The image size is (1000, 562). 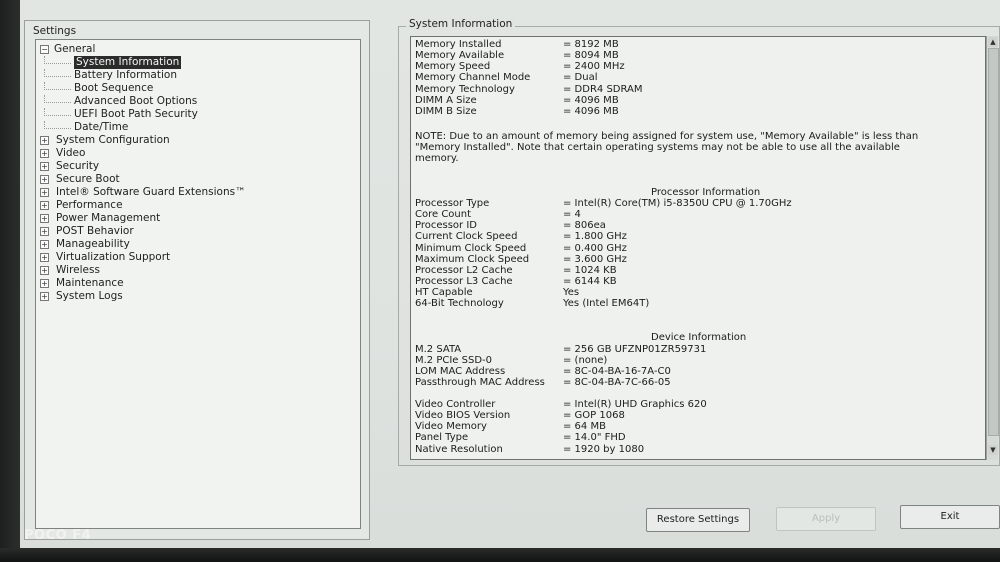 What do you see at coordinates (101, 127) in the screenshot?
I see `tree-item-general-child-5-label: Date/Time` at bounding box center [101, 127].